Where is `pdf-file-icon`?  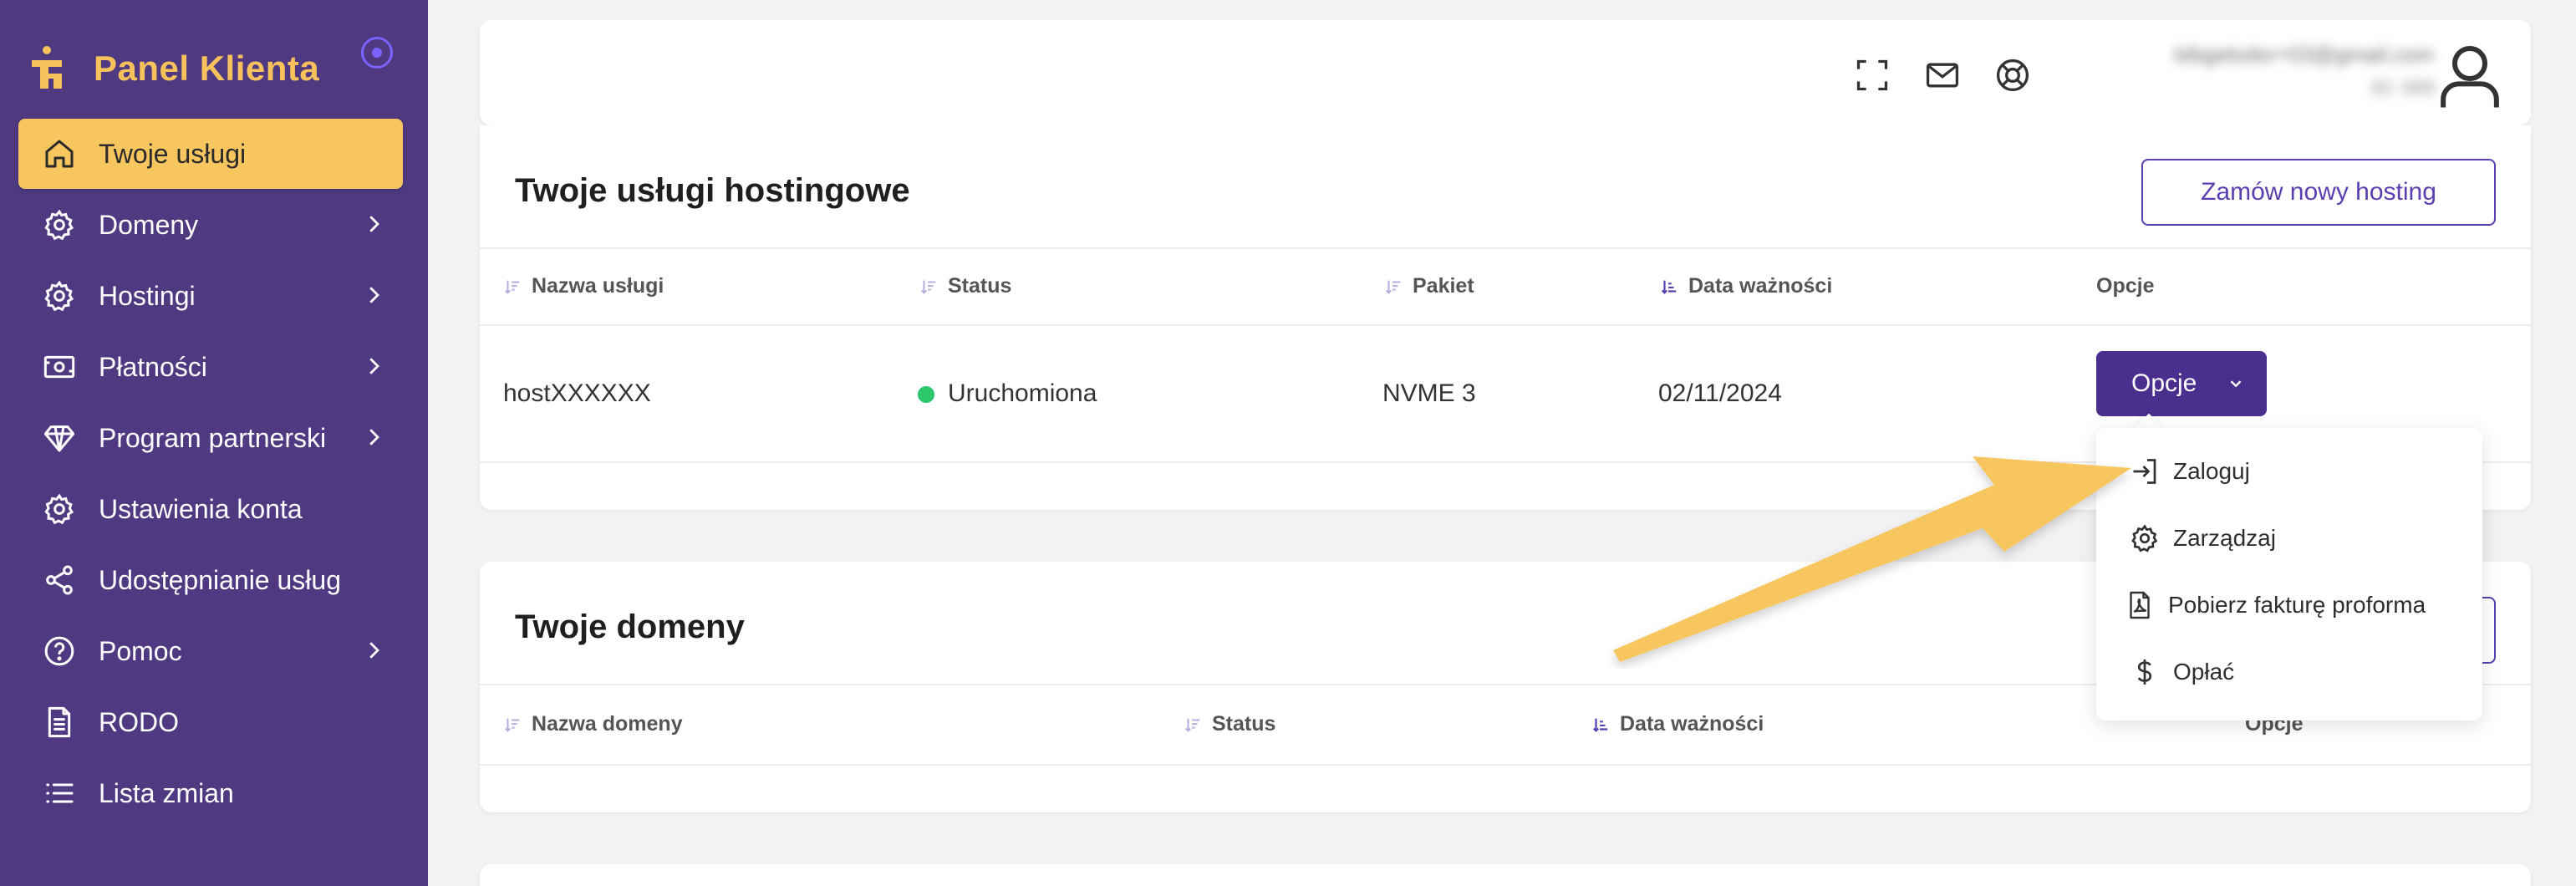 pdf-file-icon is located at coordinates (2140, 605).